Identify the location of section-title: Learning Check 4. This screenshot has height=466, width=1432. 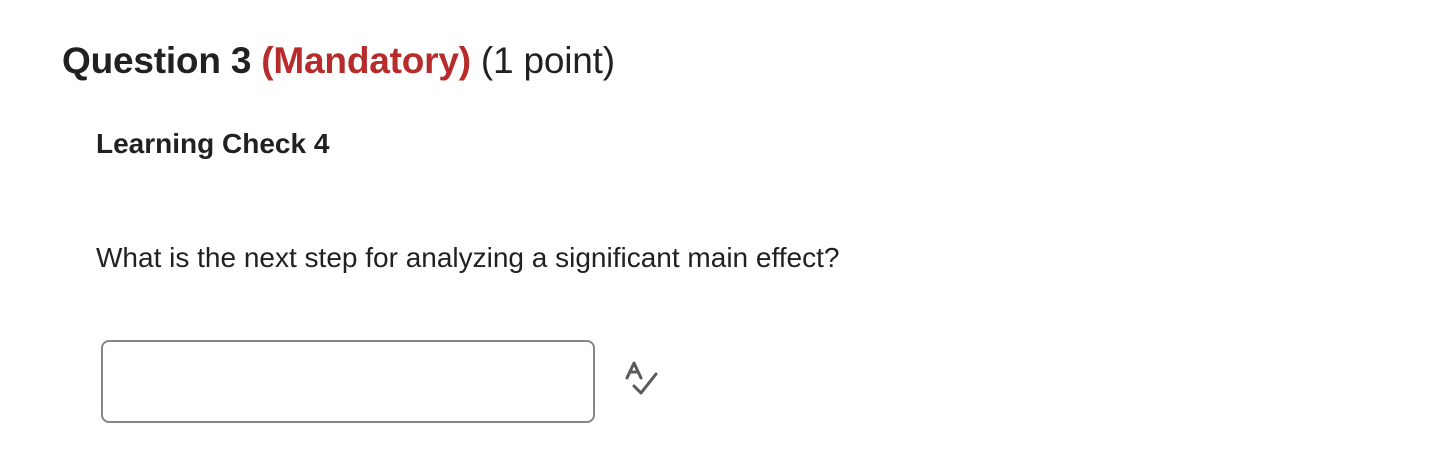
(213, 143).